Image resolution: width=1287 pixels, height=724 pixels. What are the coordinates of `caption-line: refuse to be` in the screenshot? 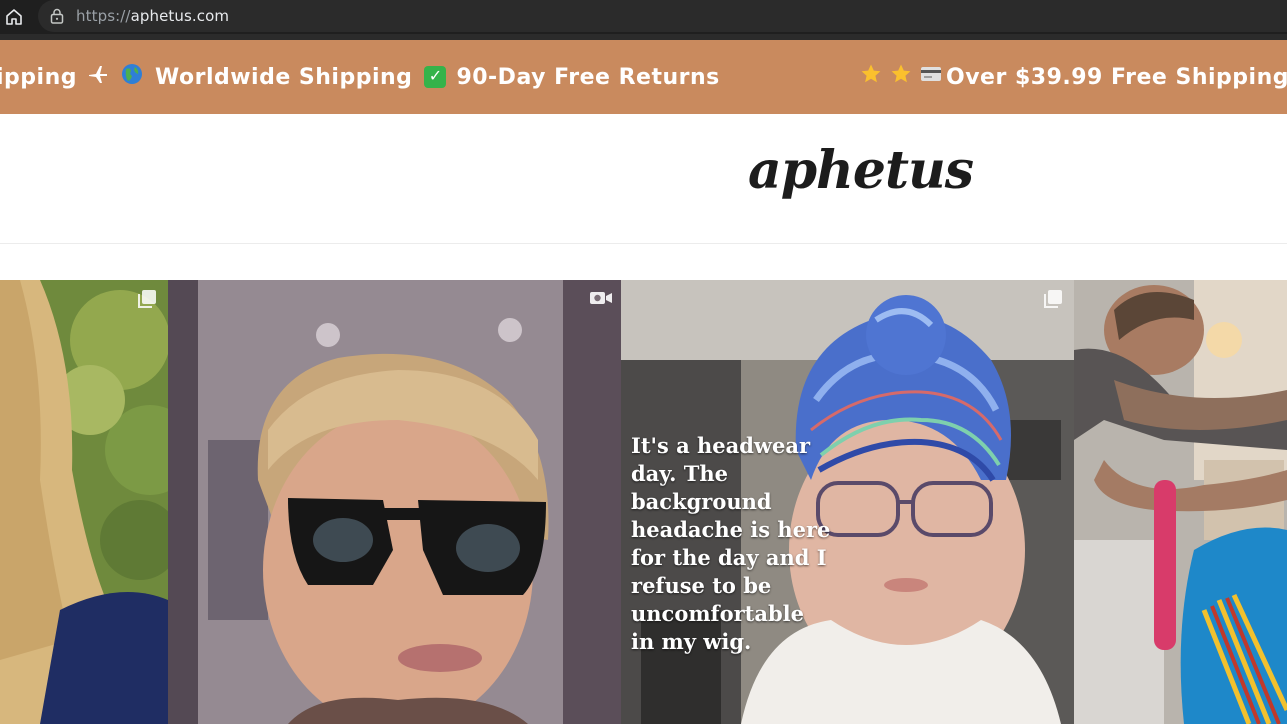 It's located at (701, 585).